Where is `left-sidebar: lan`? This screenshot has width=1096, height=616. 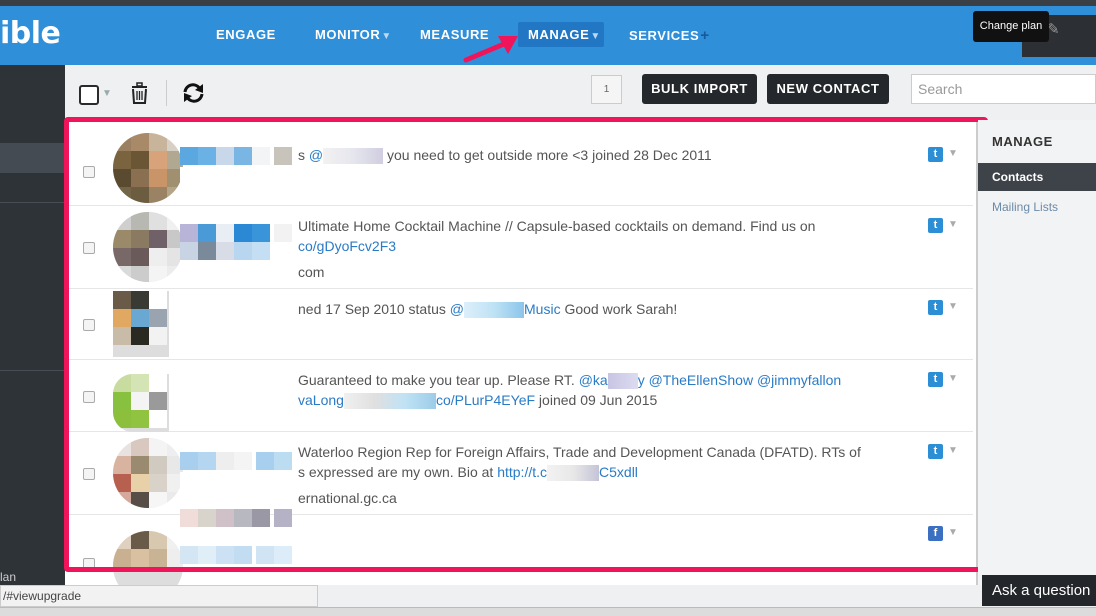 left-sidebar: lan is located at coordinates (32, 340).